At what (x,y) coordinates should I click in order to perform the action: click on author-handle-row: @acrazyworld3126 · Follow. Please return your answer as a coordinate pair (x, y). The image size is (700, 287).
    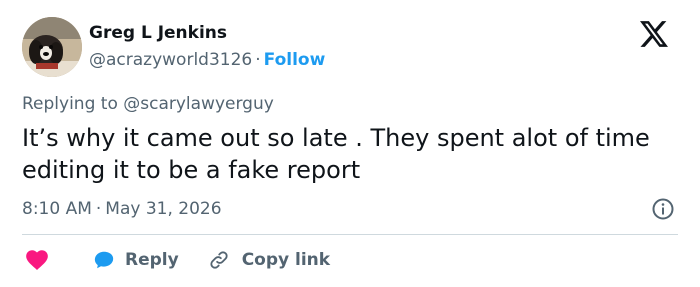
    Looking at the image, I should click on (207, 60).